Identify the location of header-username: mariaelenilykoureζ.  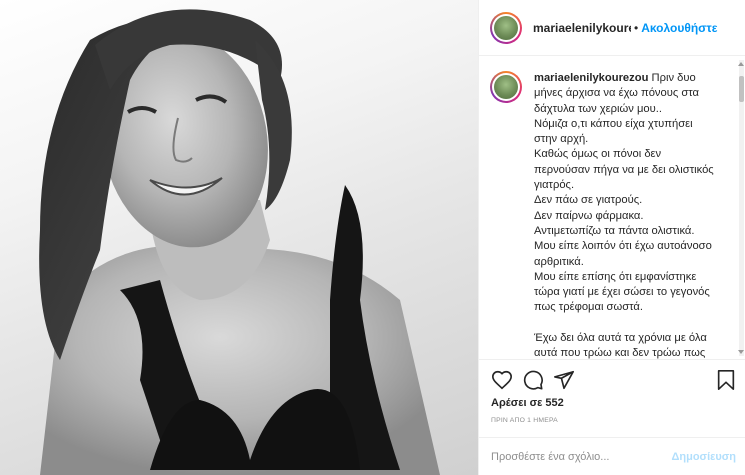
(582, 28).